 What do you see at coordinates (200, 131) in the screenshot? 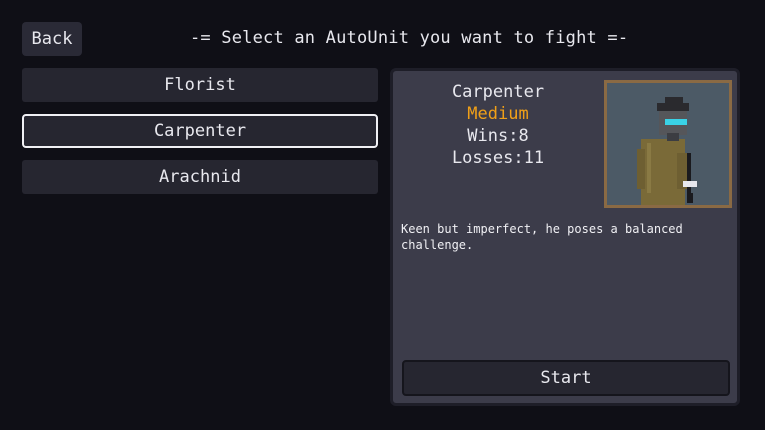
I see `unit-item-carpenter: Carpenter` at bounding box center [200, 131].